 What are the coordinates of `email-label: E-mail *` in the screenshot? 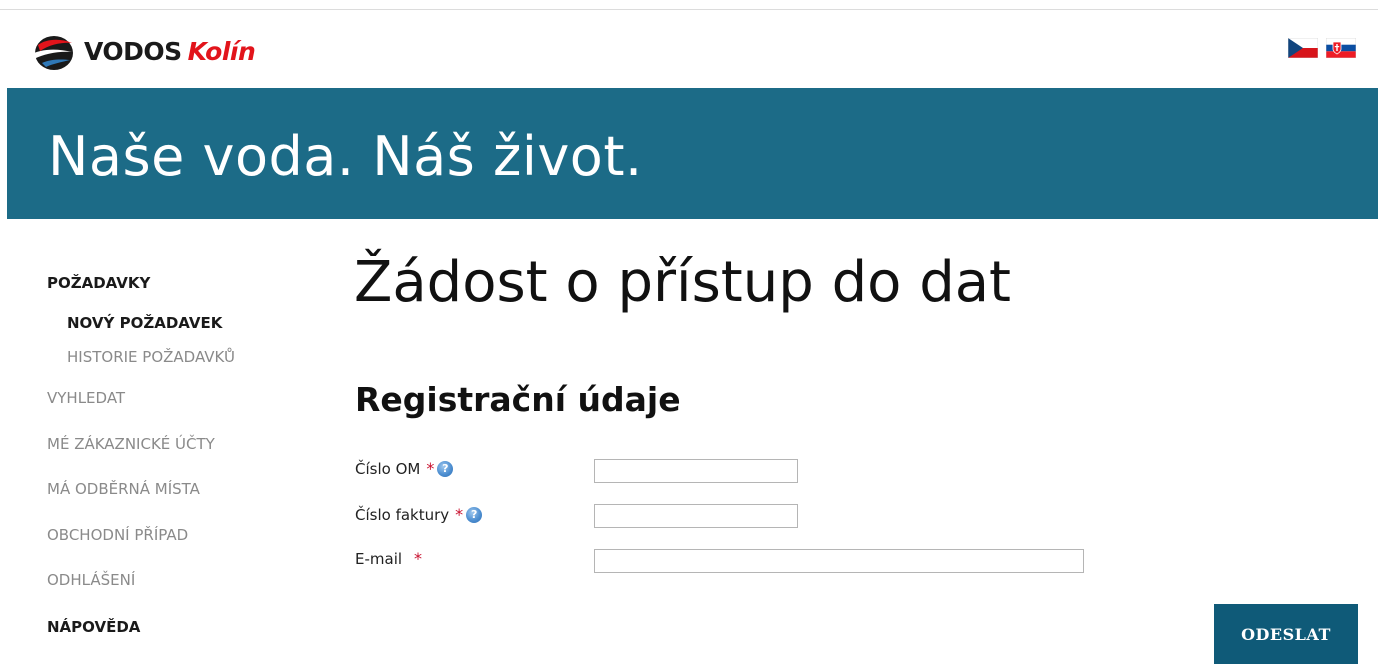 It's located at (388, 558).